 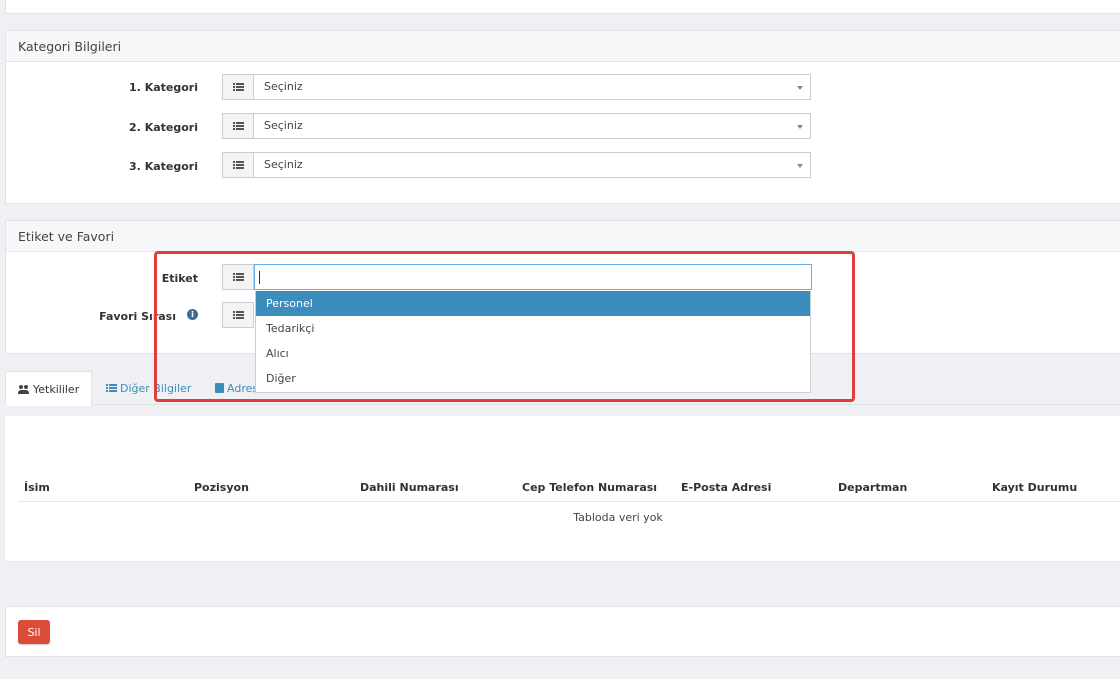 I want to click on dropdown-option-tedarikci: Tedarikçi, so click(x=533, y=328).